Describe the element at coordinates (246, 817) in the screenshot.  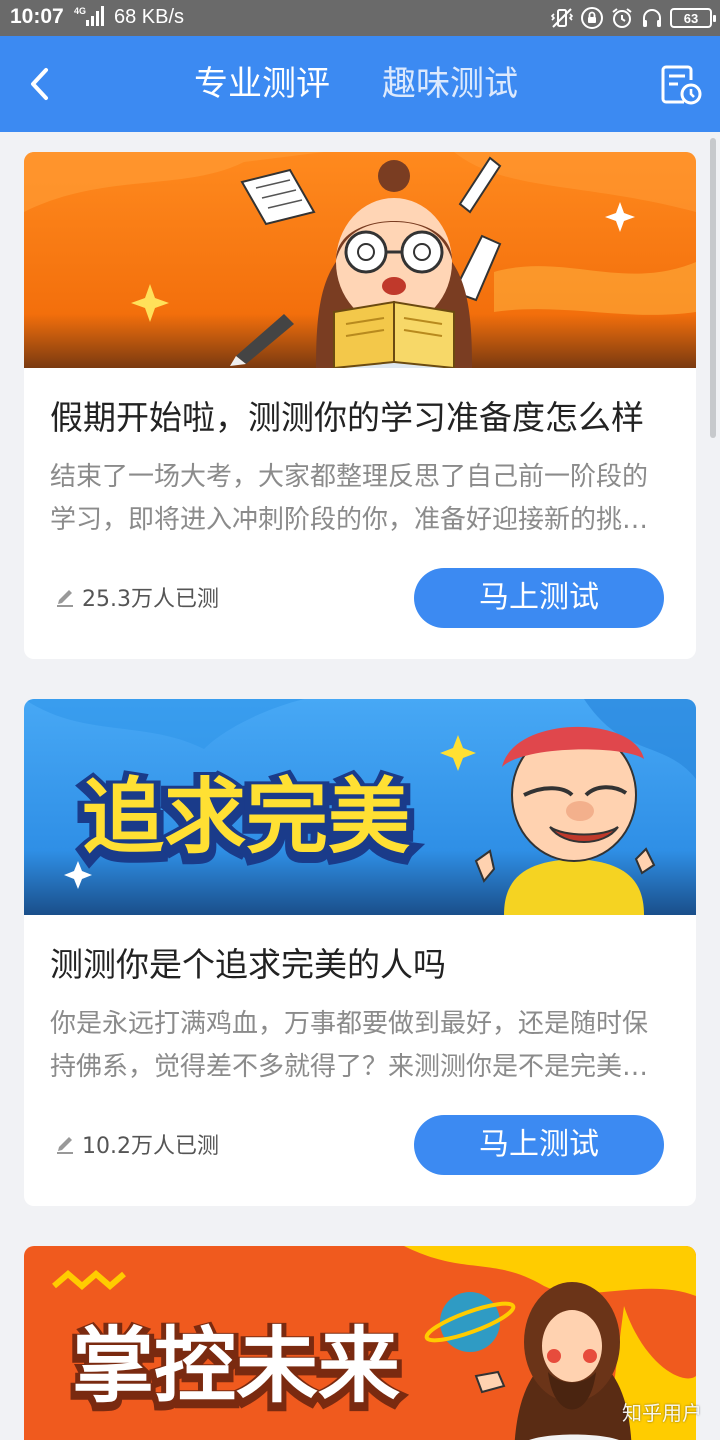
I see `banner-title-text: 追求完美` at that location.